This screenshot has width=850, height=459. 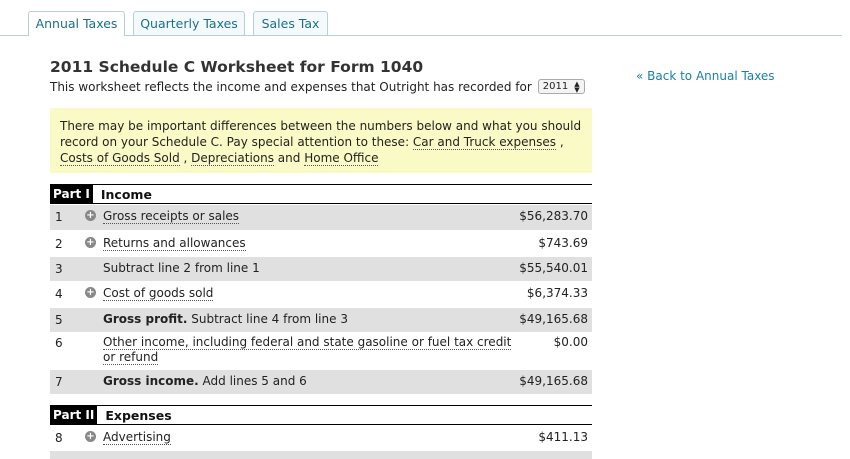 What do you see at coordinates (59, 244) in the screenshot?
I see `line-number: 2` at bounding box center [59, 244].